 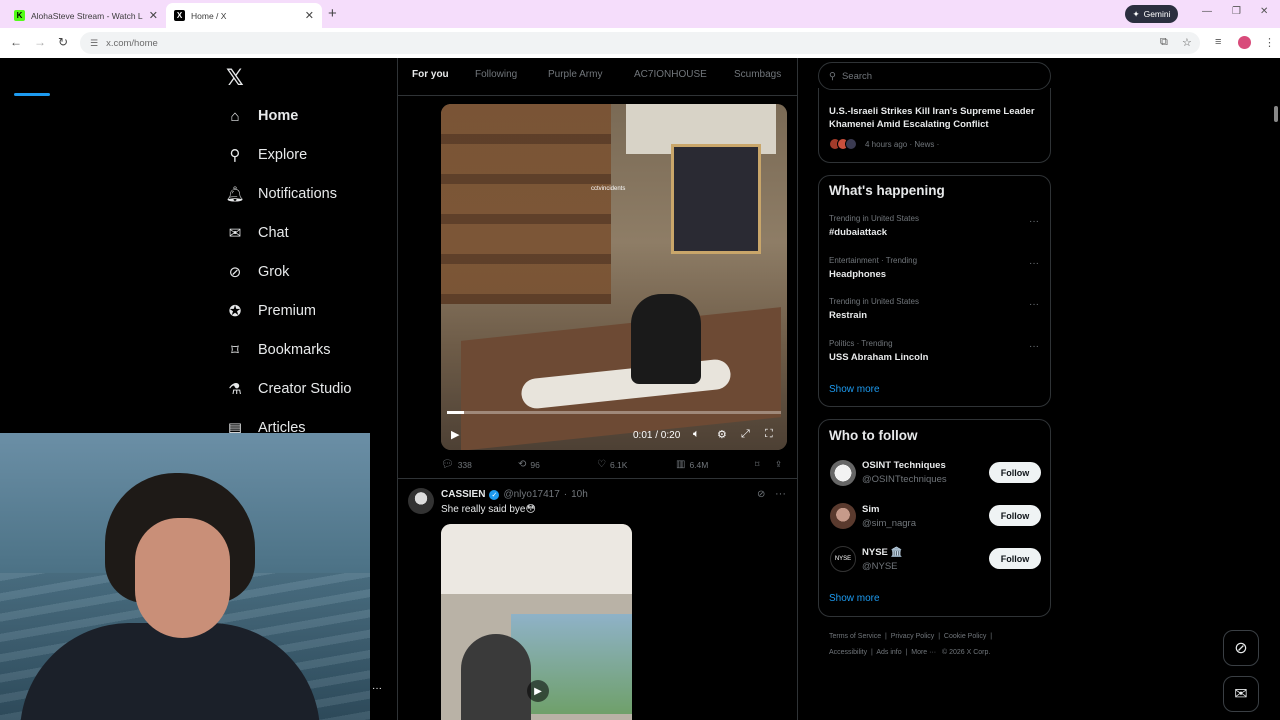 I want to click on address-bar: ☰ x.com/home, so click(x=640, y=43).